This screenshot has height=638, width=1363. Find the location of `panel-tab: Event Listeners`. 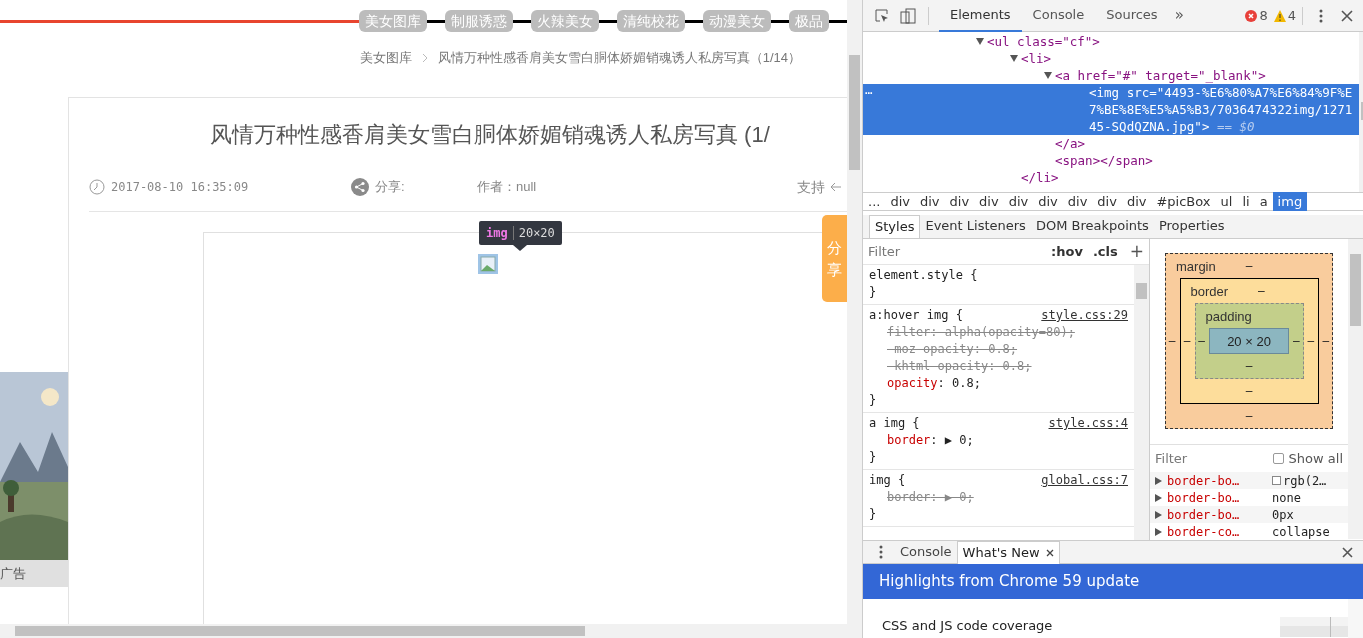

panel-tab: Event Listeners is located at coordinates (975, 226).